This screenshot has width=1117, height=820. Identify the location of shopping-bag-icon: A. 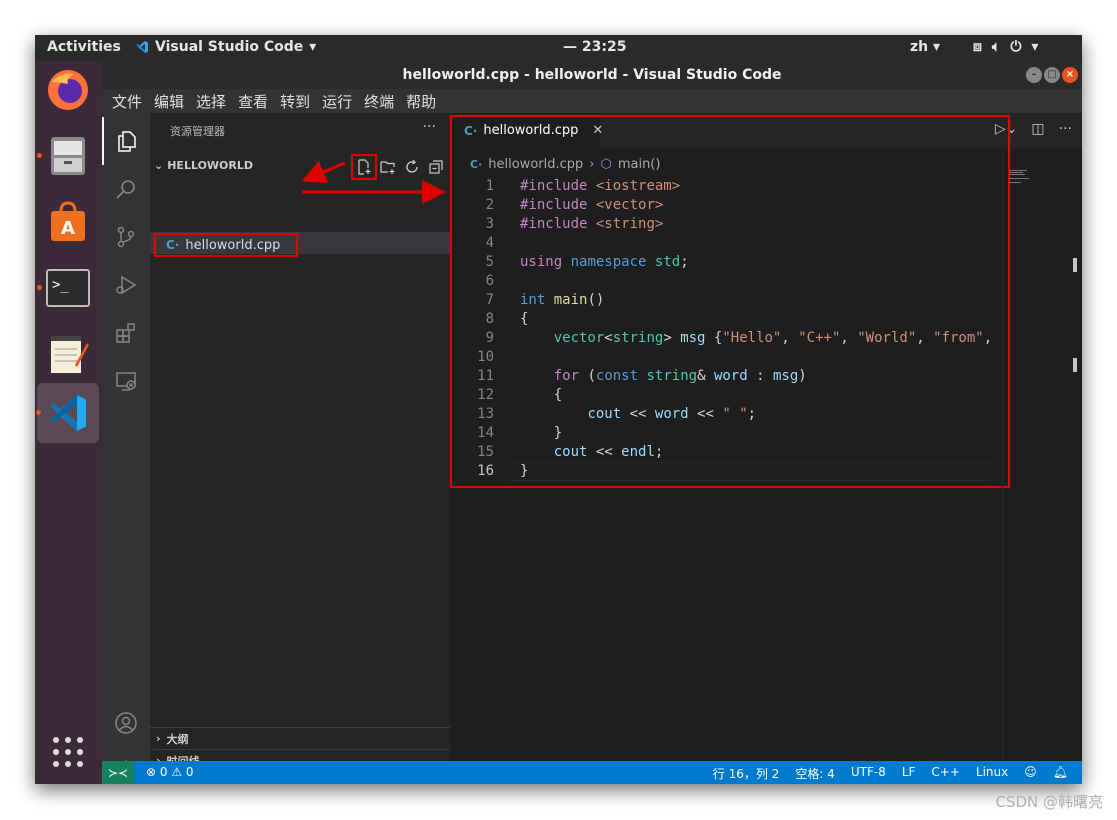
(68, 221).